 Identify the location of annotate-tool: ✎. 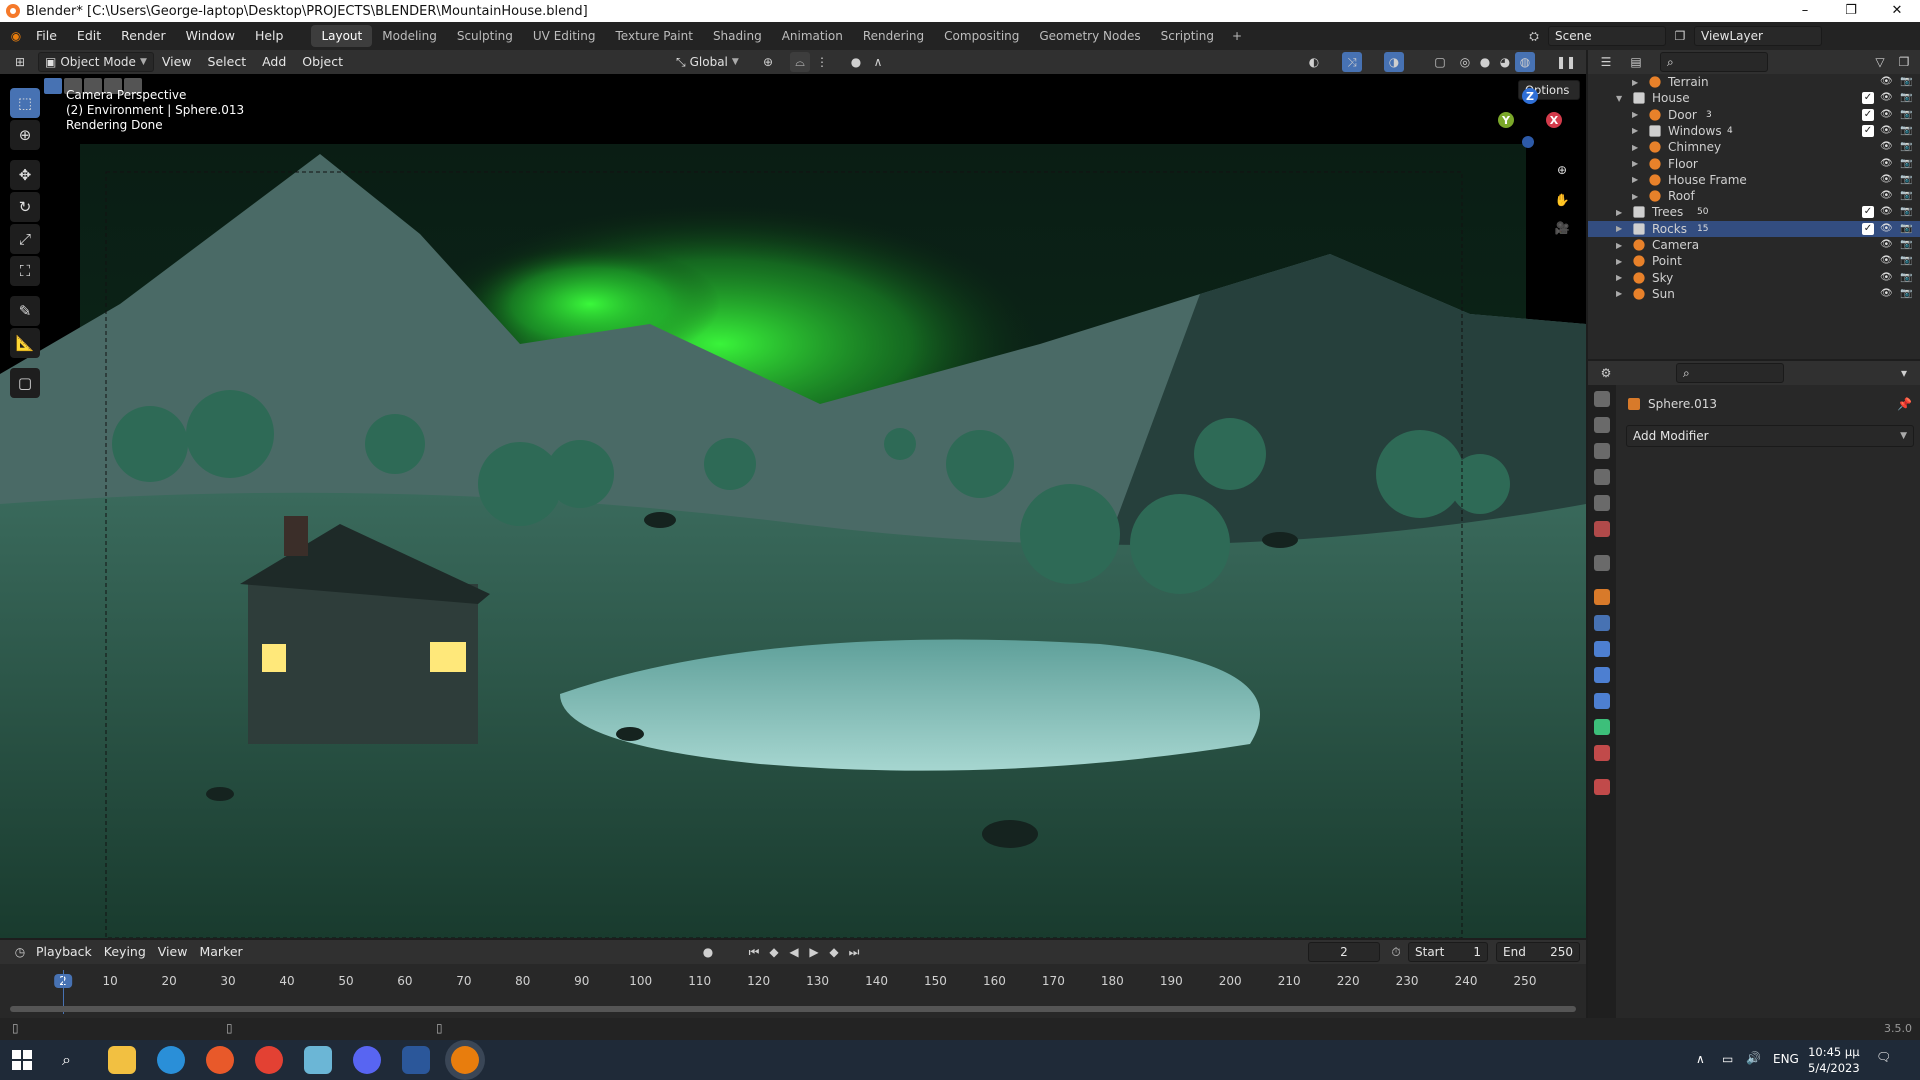
(25, 311).